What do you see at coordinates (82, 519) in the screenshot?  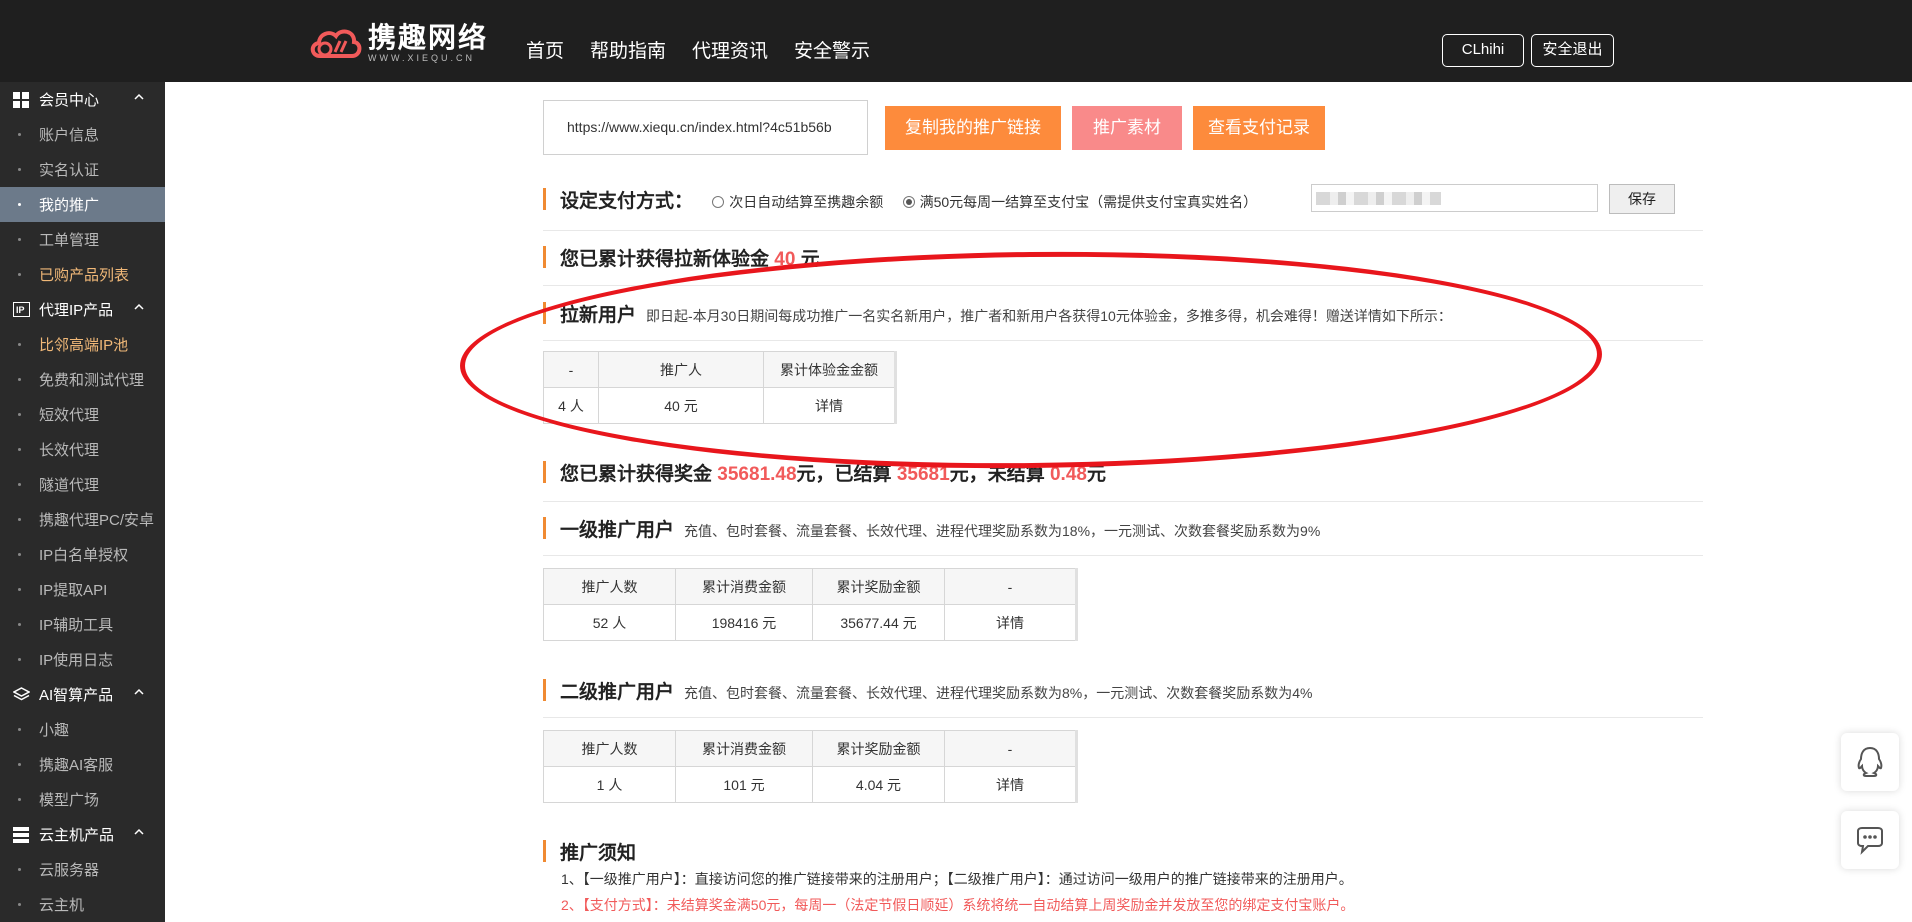 I see `sidebar-item-client: 携趣代理PC/安卓` at bounding box center [82, 519].